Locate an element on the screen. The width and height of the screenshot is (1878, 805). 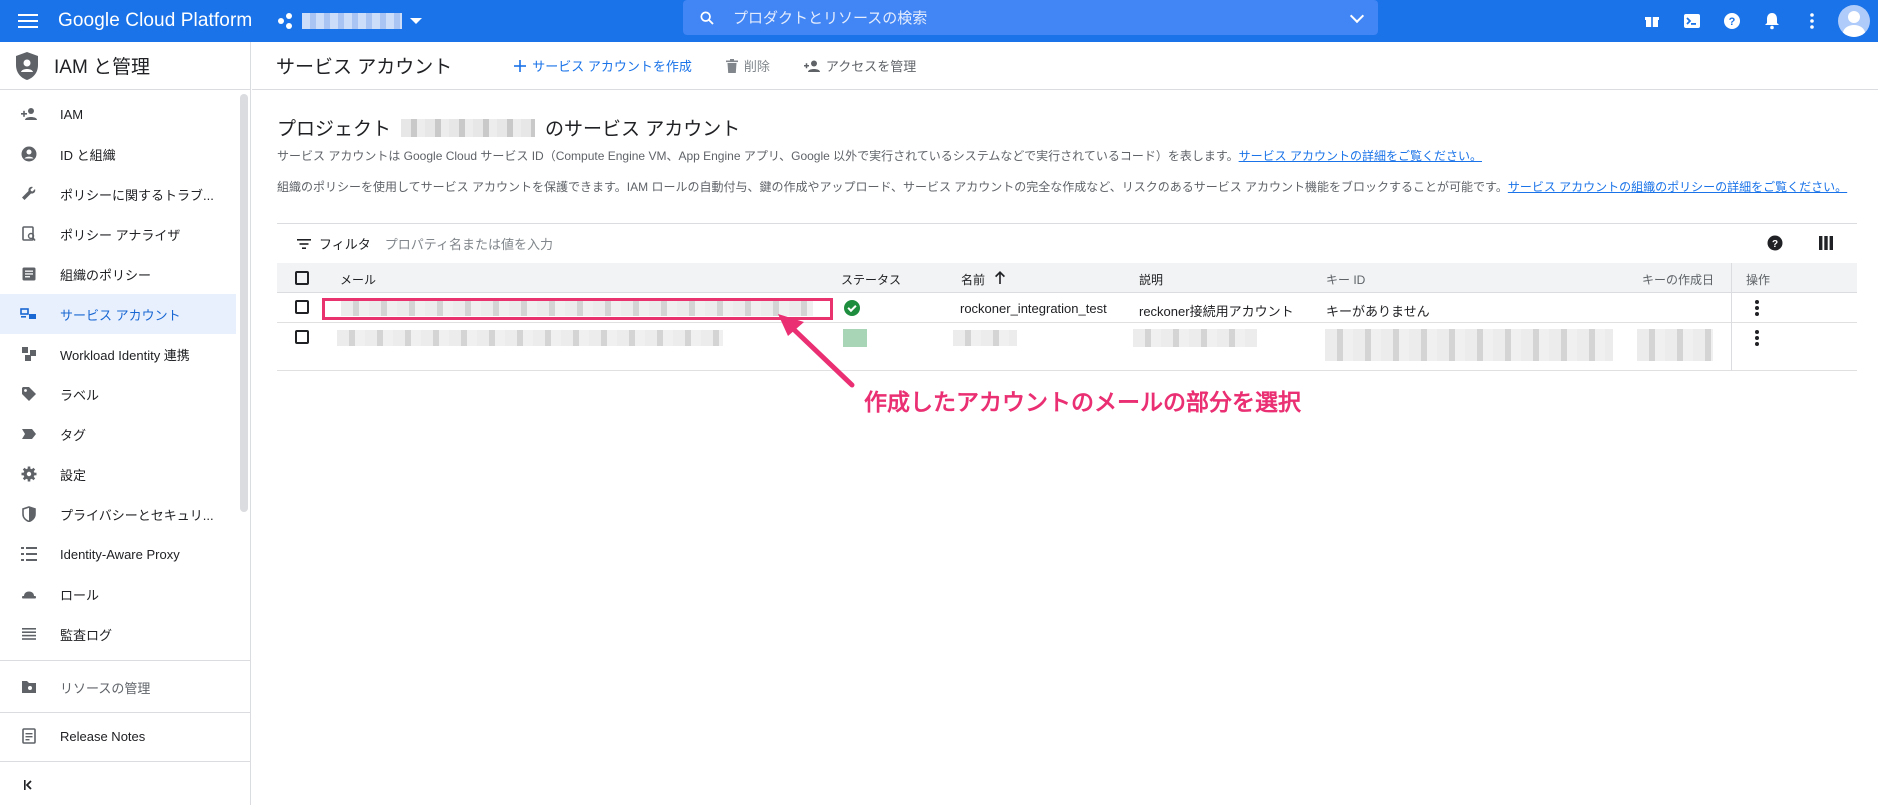
filter-label: フィルタ is located at coordinates (345, 243).